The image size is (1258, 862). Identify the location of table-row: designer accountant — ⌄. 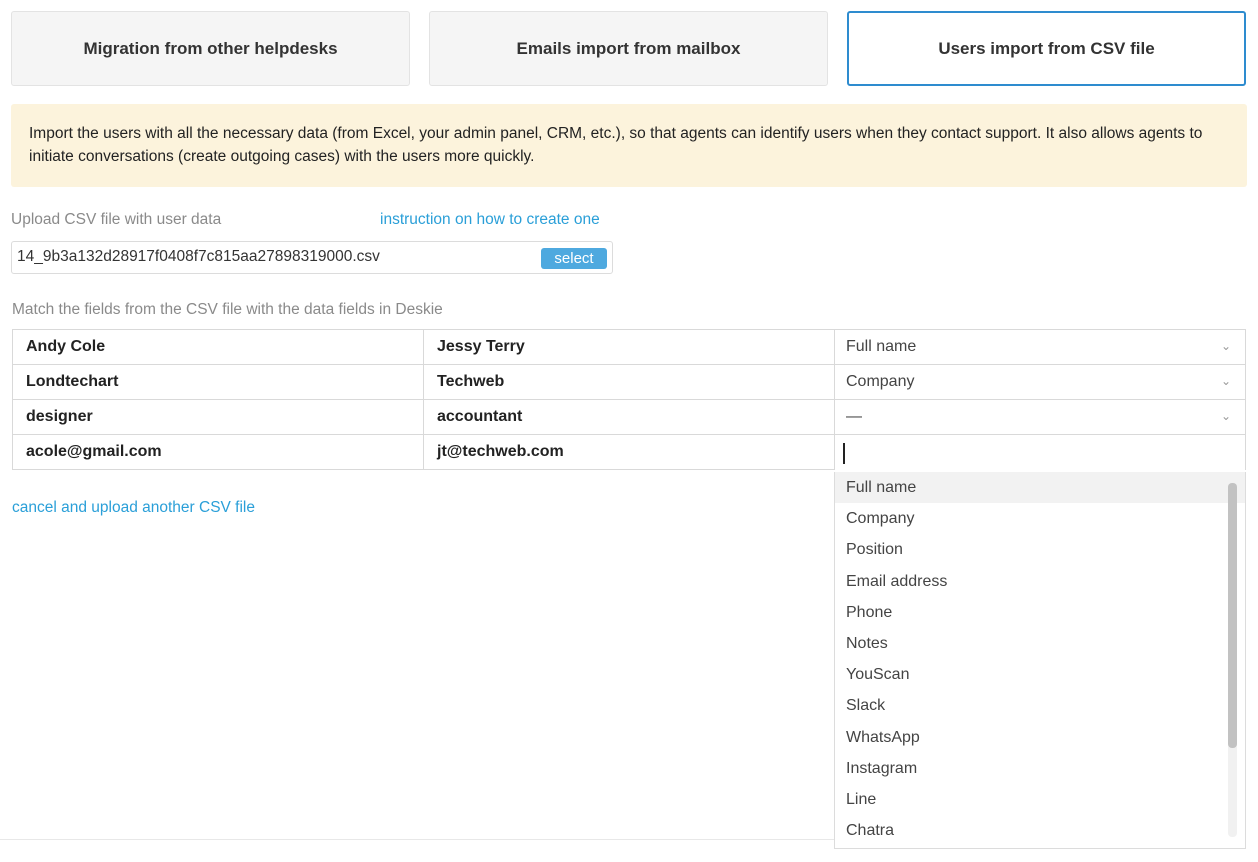
(629, 417).